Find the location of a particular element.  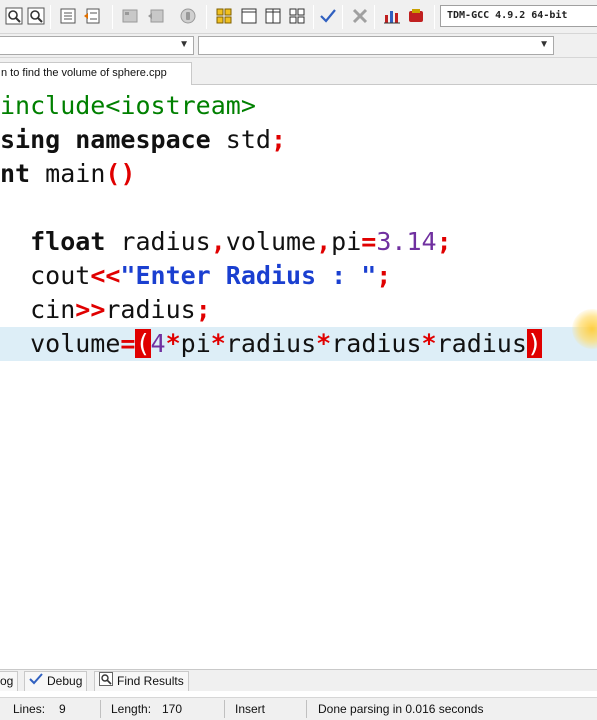

lines-value: 9 is located at coordinates (62, 709).